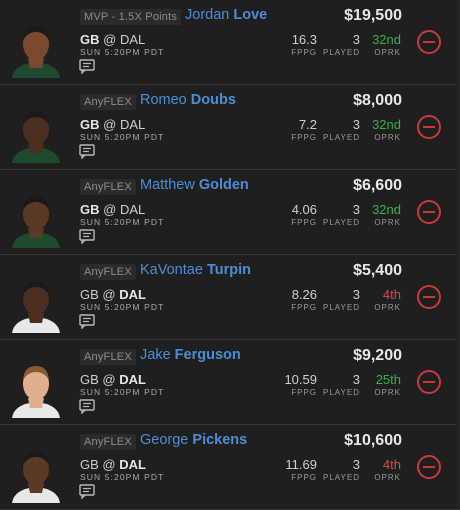 This screenshot has width=460, height=510. I want to click on player-first-name: Romeo, so click(163, 100).